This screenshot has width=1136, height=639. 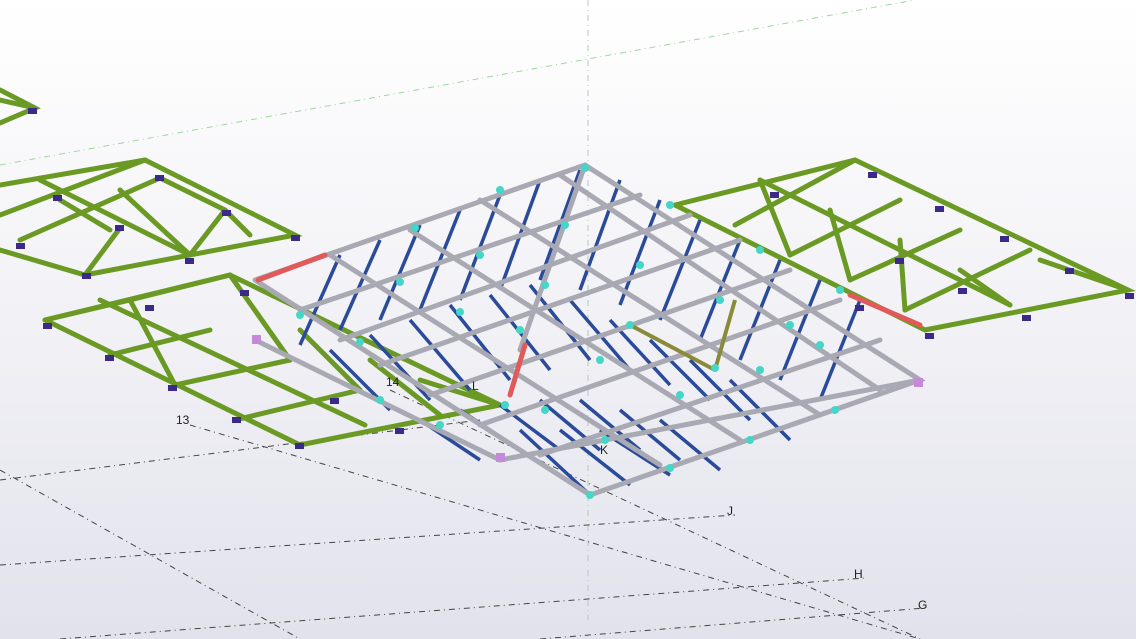 I want to click on grid-line-j, so click(x=368, y=540).